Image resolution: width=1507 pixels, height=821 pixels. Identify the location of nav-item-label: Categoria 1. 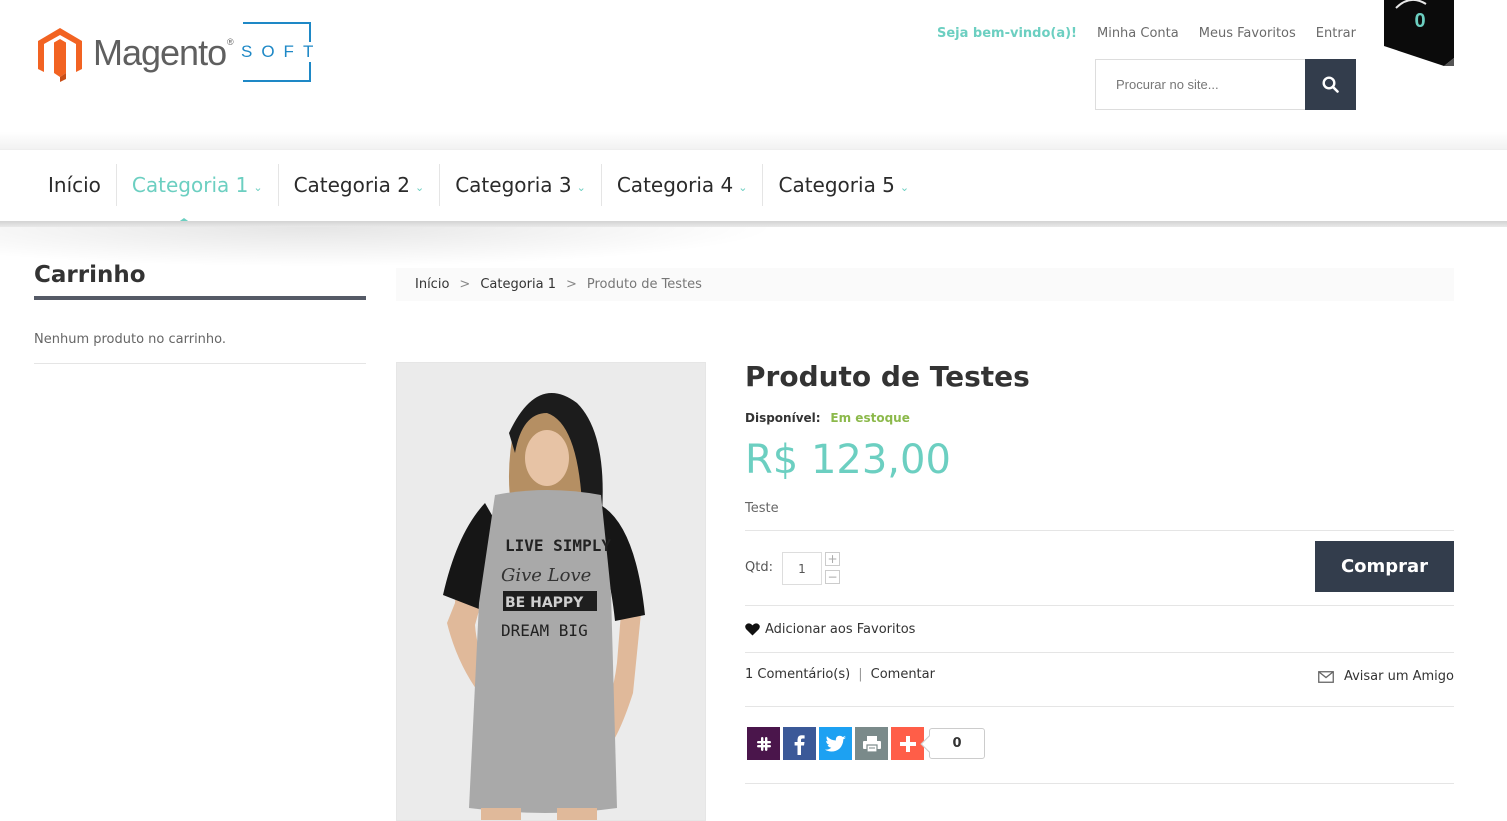
(190, 185).